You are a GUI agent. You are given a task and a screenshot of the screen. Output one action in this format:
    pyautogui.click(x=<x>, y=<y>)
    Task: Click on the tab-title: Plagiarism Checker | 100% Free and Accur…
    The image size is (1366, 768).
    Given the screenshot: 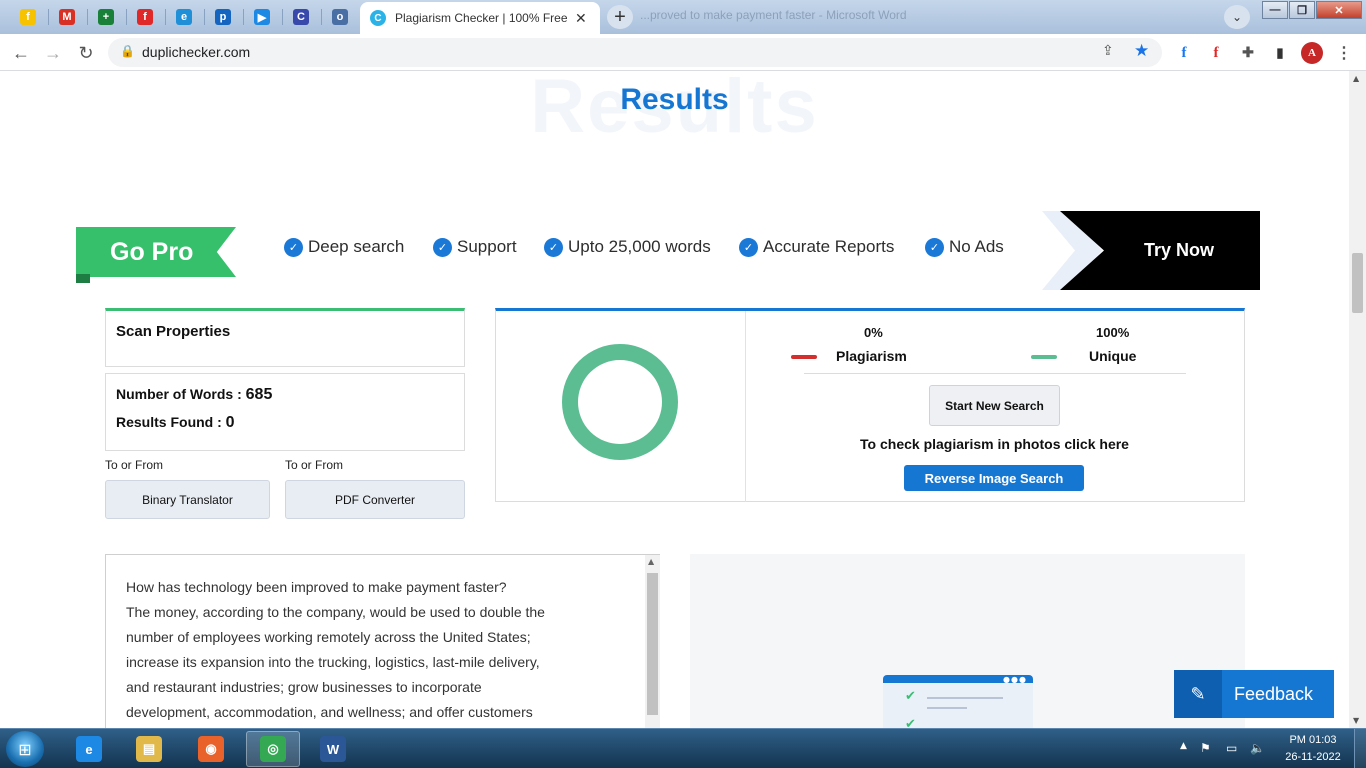 What is the action you would take?
    pyautogui.click(x=483, y=18)
    